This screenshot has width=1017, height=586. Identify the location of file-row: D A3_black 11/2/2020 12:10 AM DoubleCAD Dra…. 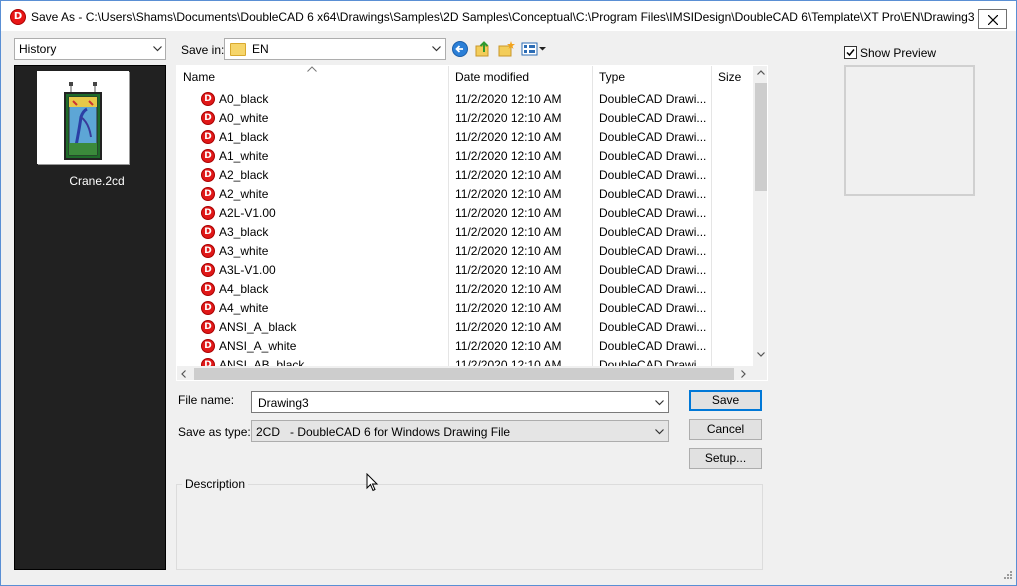
(465, 232).